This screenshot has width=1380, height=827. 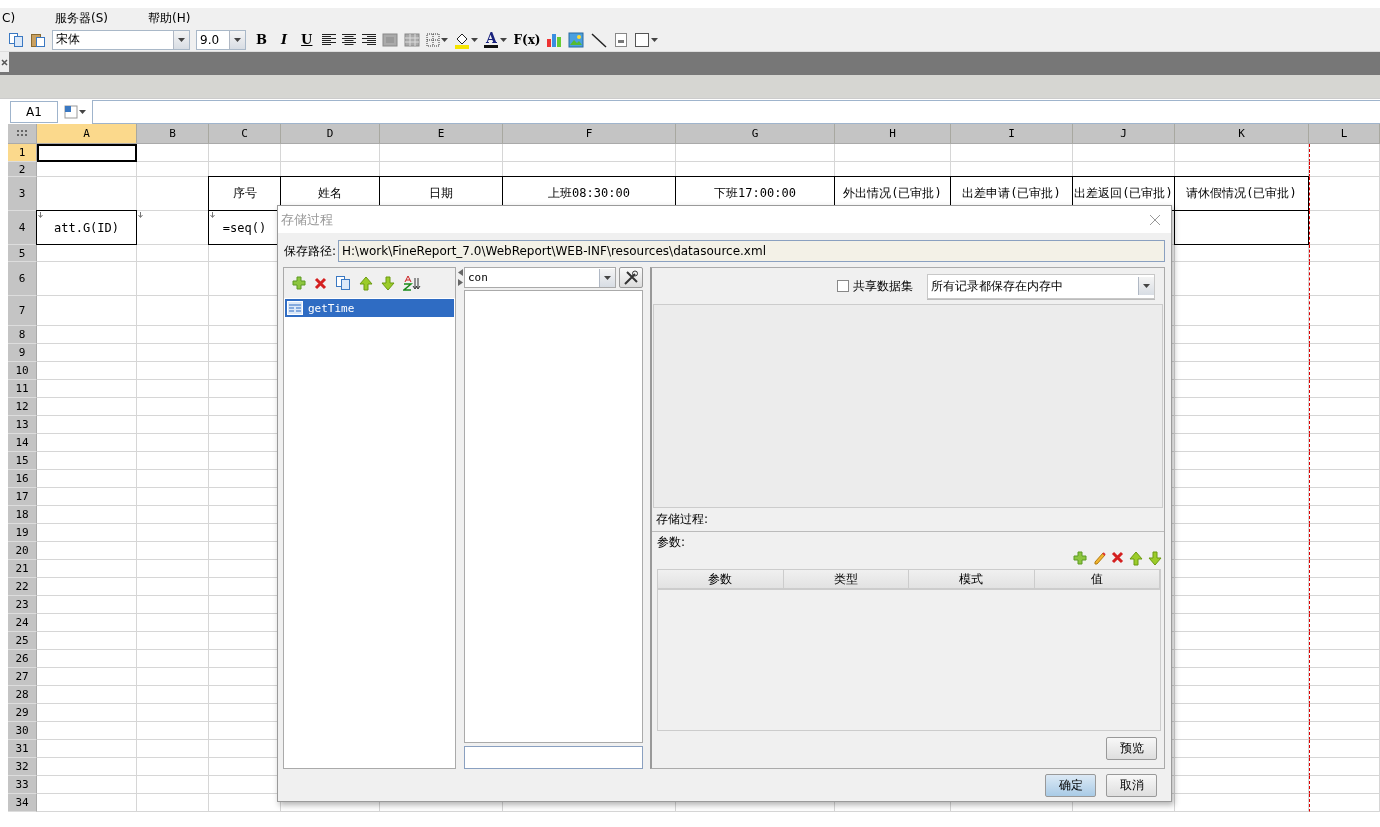 What do you see at coordinates (22, 253) in the screenshot?
I see `row-header: 5` at bounding box center [22, 253].